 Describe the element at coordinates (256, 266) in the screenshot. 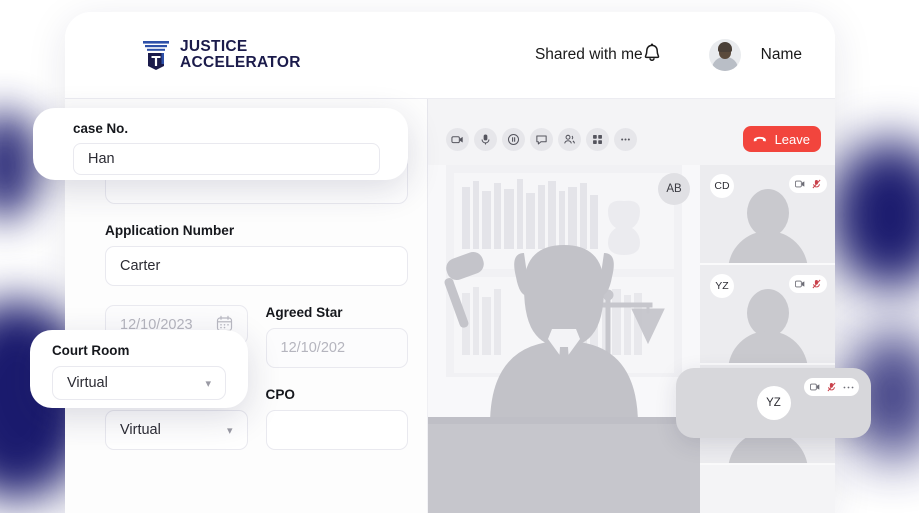

I see `application-number-input: Carter` at that location.